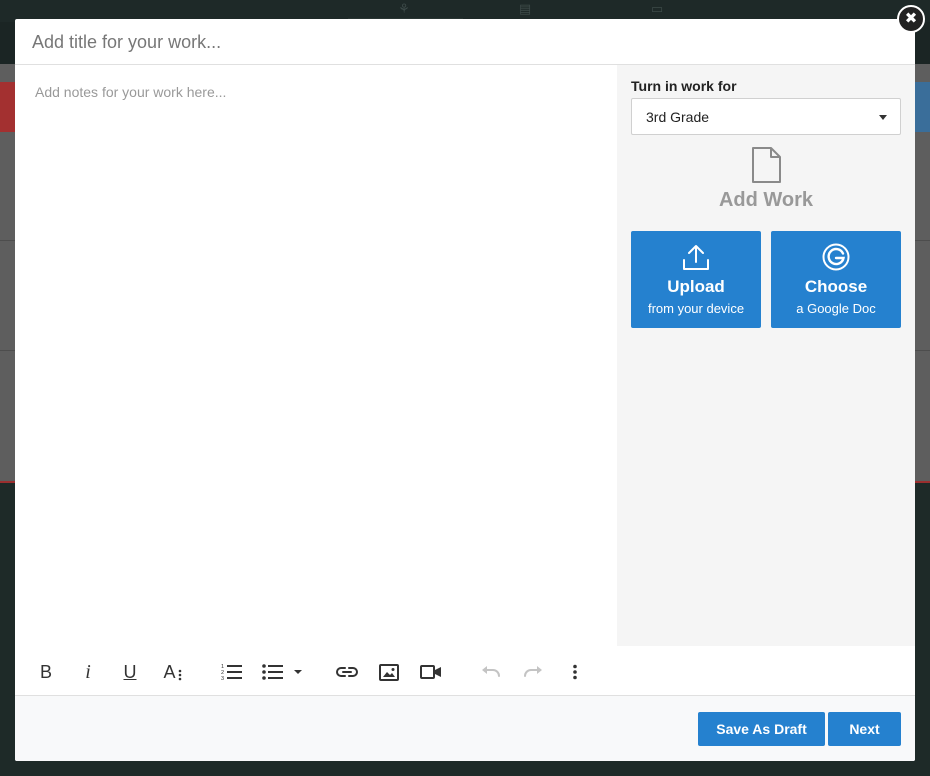  I want to click on redo-button, so click(533, 672).